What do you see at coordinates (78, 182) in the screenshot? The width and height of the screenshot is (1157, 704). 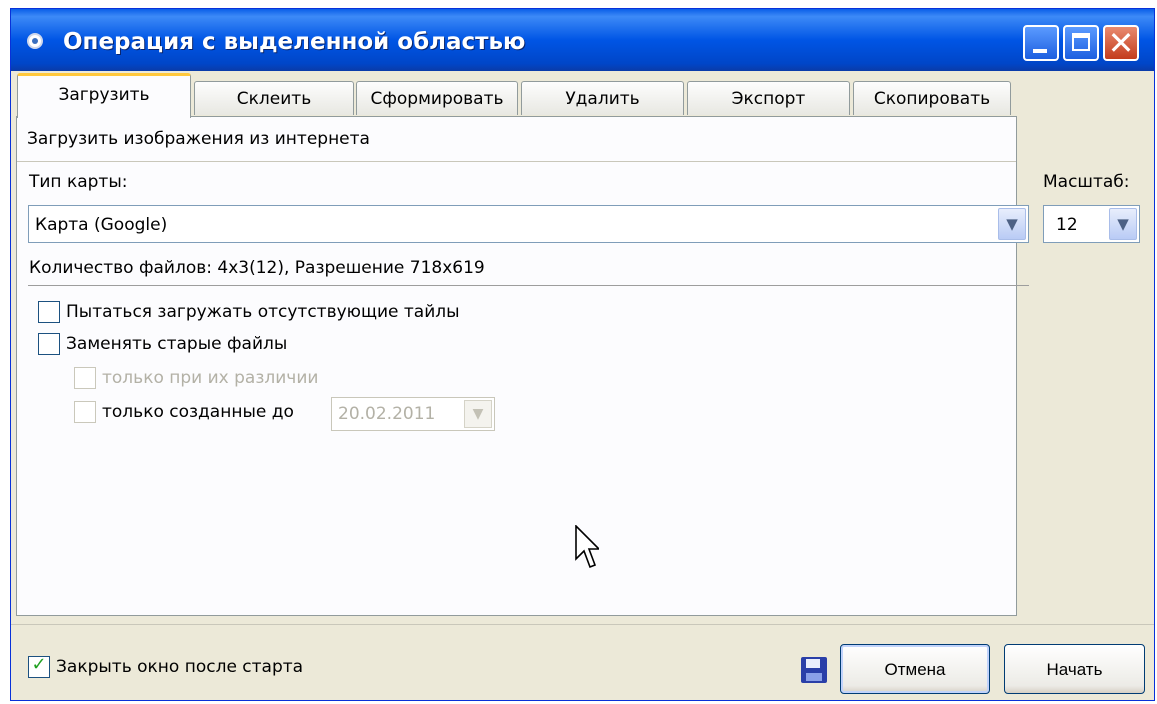 I see `map-type-label: Тип карты:` at bounding box center [78, 182].